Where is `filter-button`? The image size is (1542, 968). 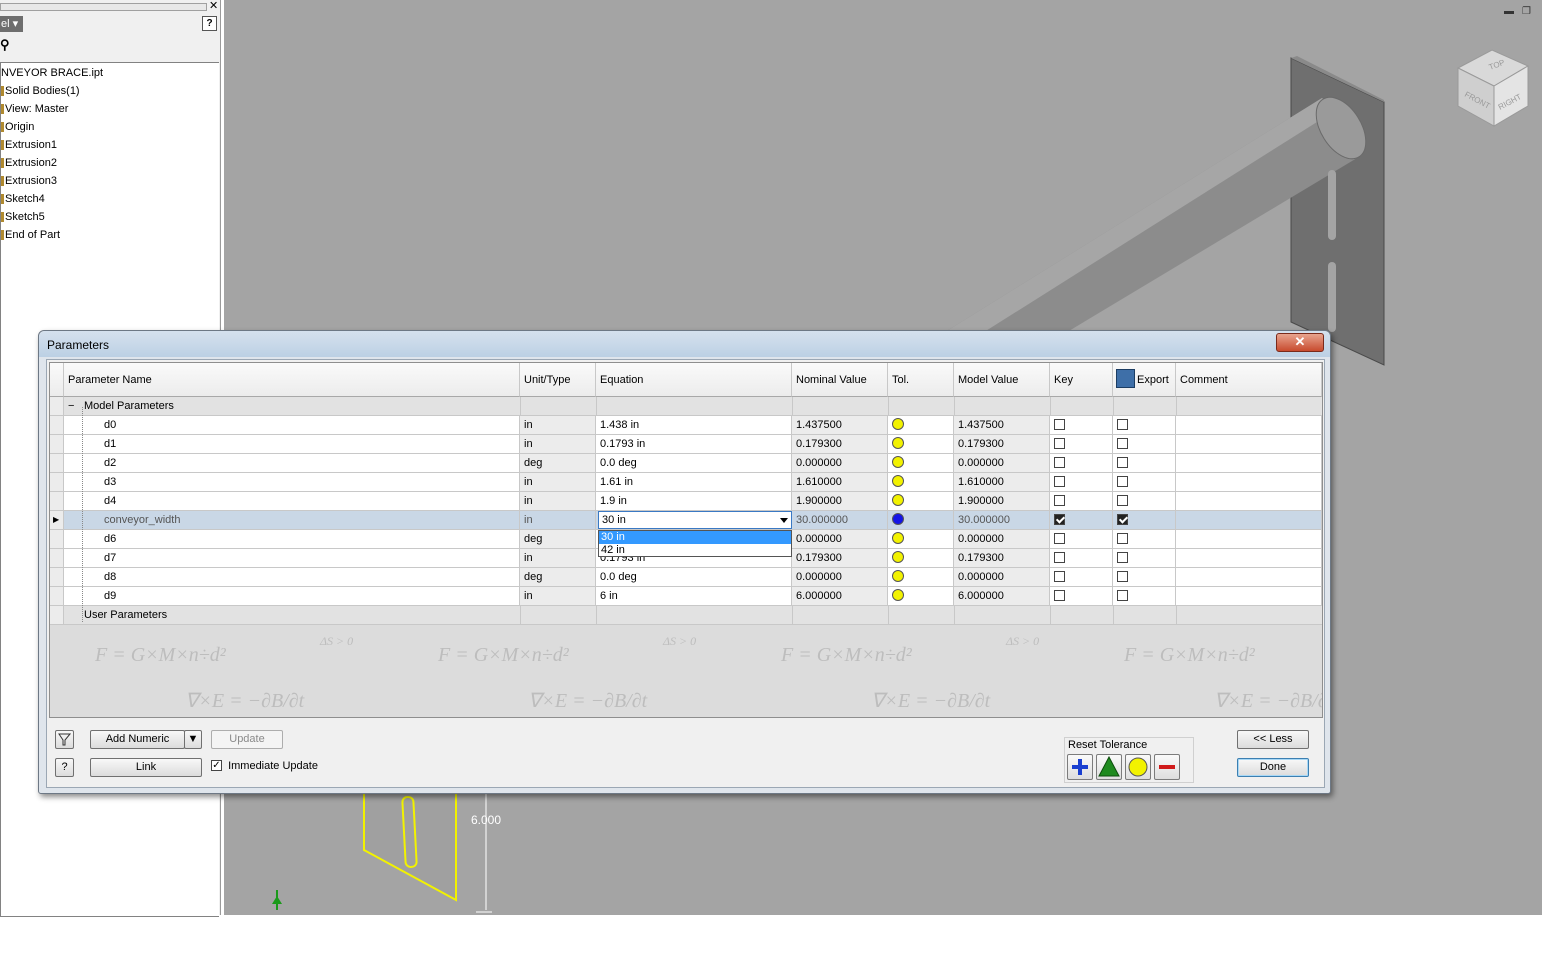 filter-button is located at coordinates (64, 739).